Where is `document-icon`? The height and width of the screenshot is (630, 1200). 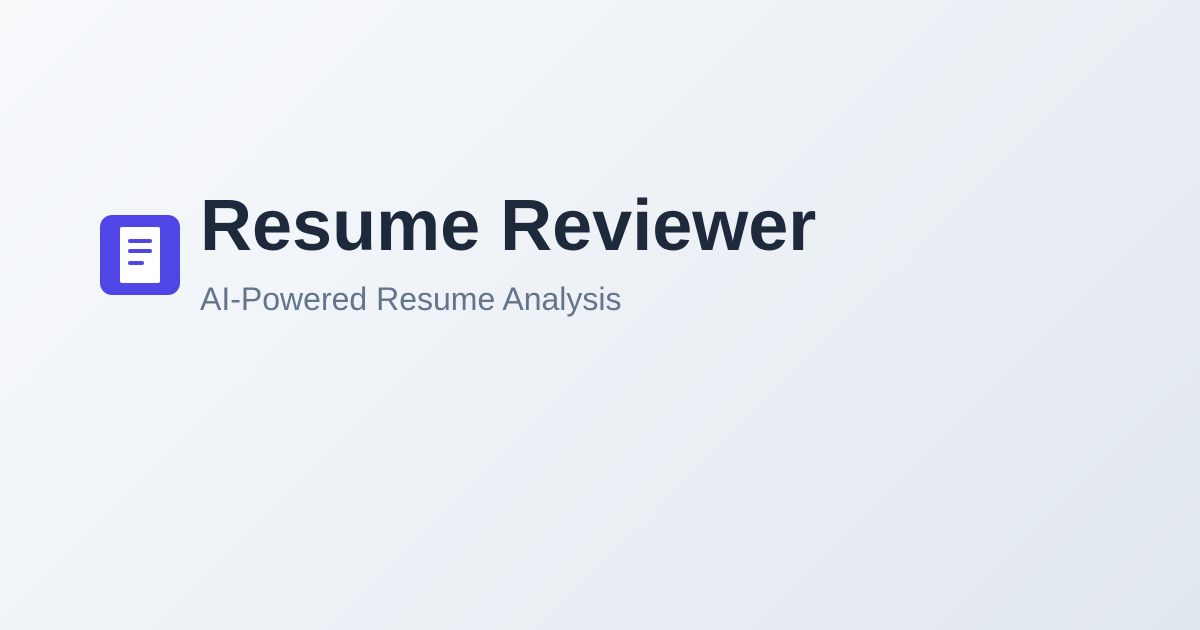 document-icon is located at coordinates (140, 255).